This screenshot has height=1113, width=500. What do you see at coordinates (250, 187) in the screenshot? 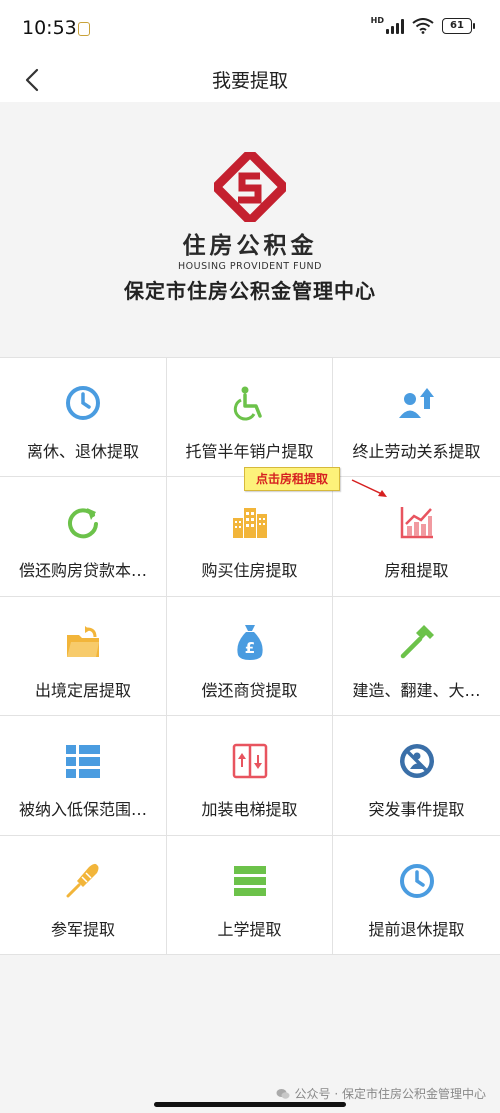
I see `housing-fund-logo-icon` at bounding box center [250, 187].